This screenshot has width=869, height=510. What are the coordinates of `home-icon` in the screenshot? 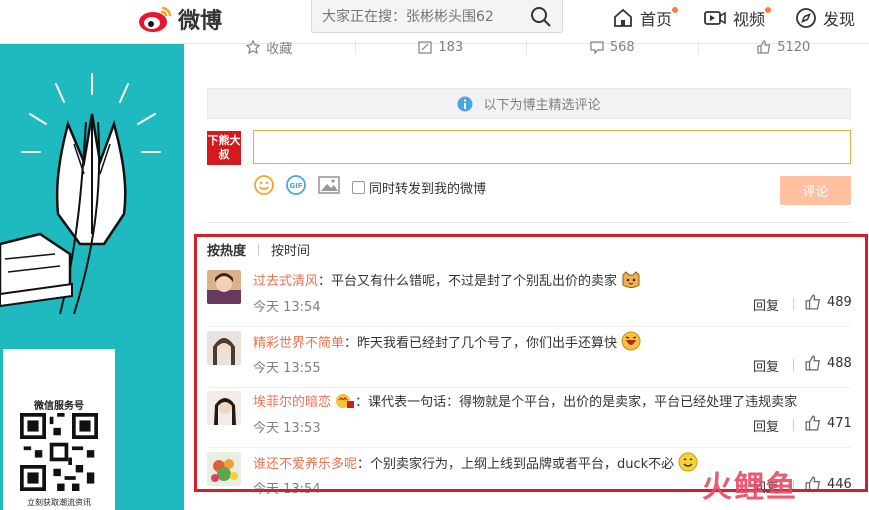 It's located at (623, 17).